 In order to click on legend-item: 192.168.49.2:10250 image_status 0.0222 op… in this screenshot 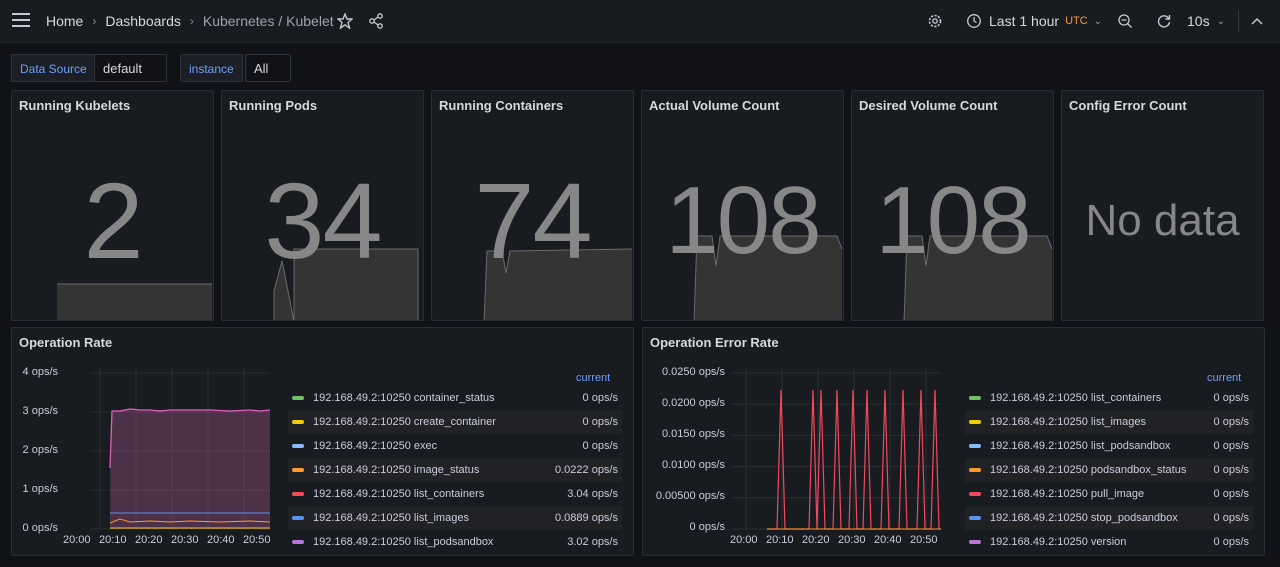, I will do `click(455, 470)`.